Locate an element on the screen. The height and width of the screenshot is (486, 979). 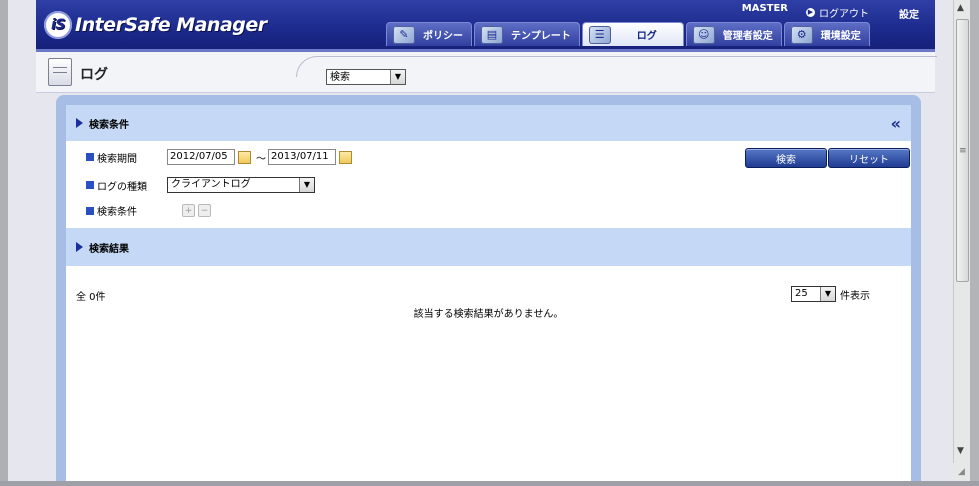
tab-template: ▤ テンプレート is located at coordinates (527, 34).